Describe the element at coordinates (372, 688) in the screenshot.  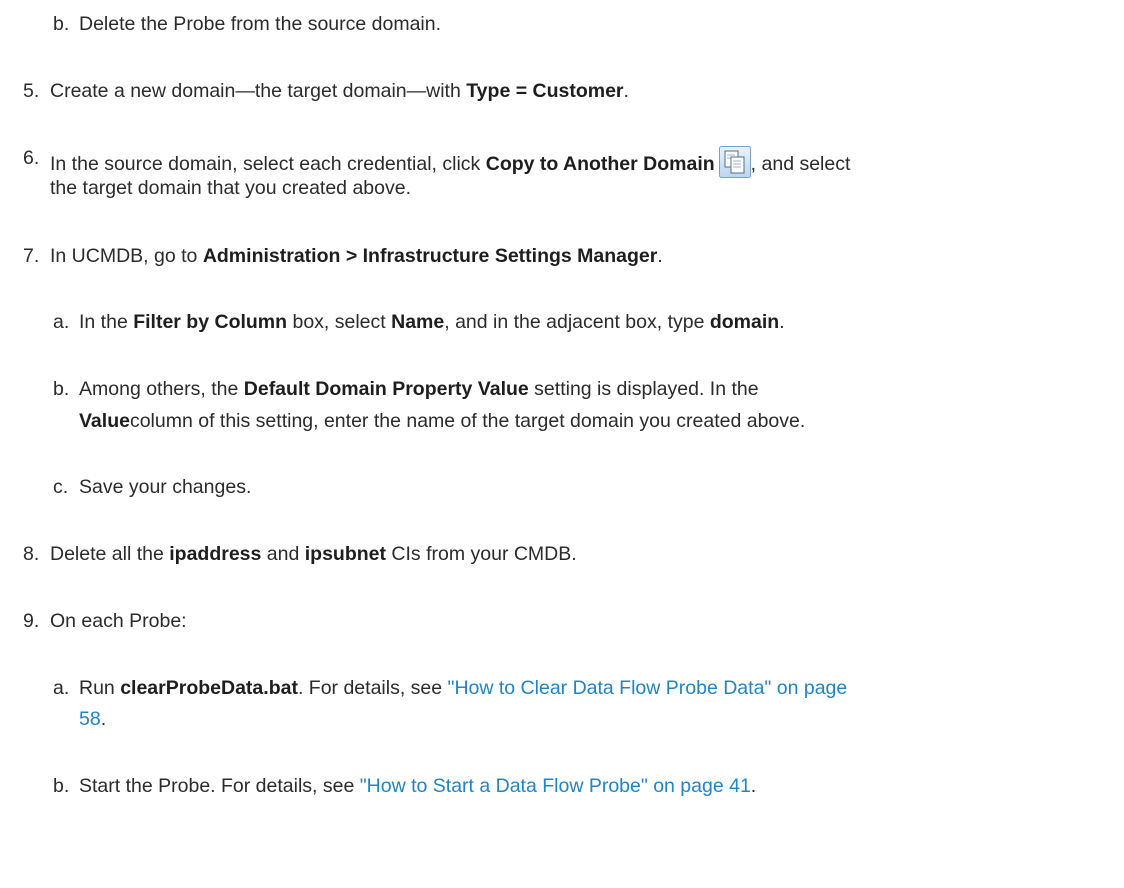
I see `text: . For details, see` at that location.